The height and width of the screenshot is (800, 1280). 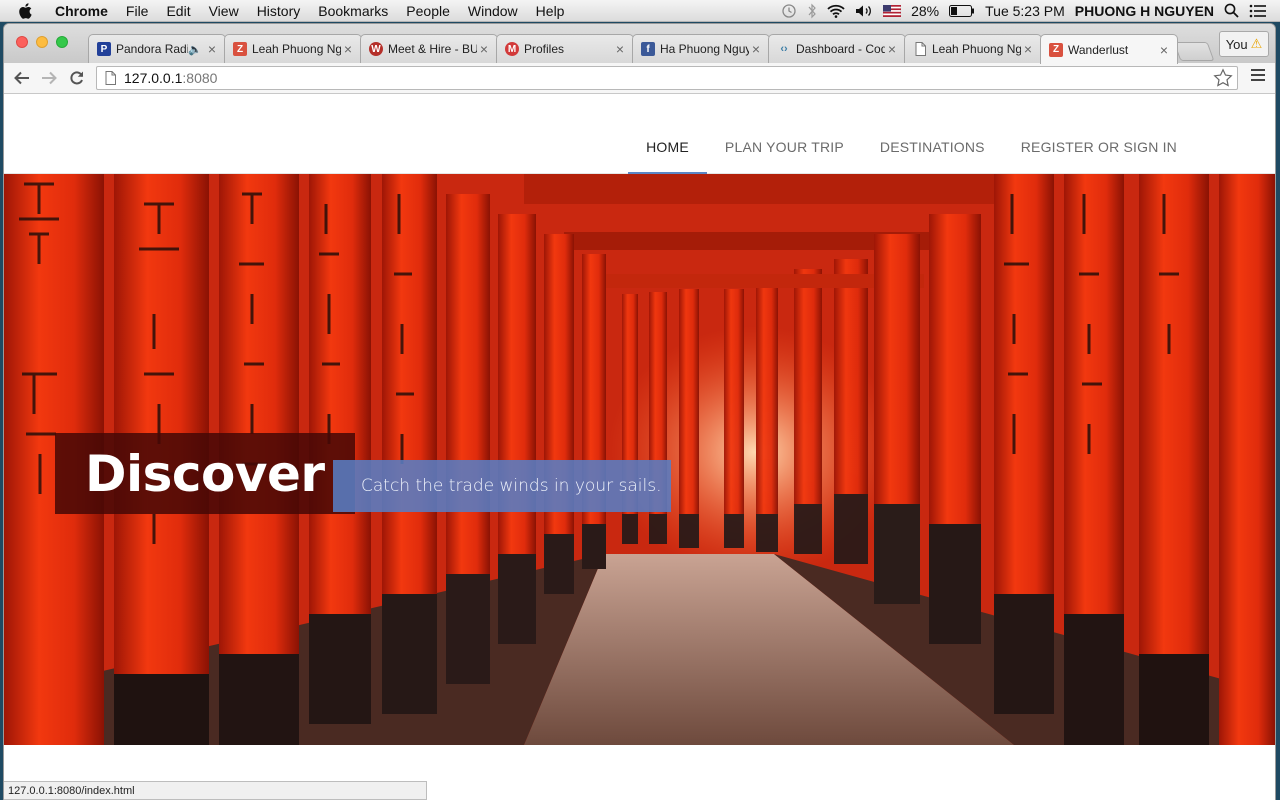 I want to click on hero-headline: Discover, so click(x=205, y=473).